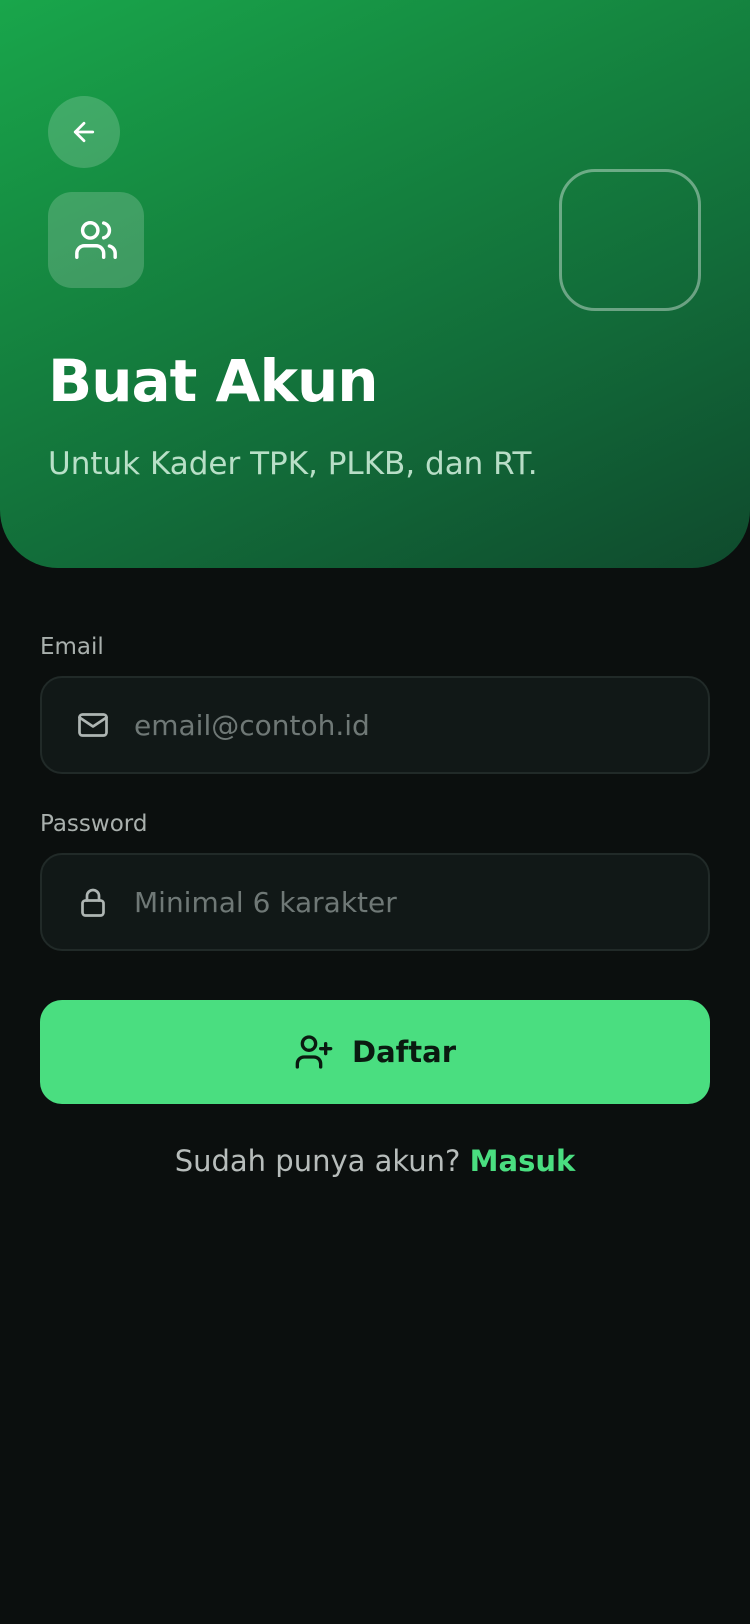 The height and width of the screenshot is (1624, 750). Describe the element at coordinates (72, 647) in the screenshot. I see `email-label: Email` at that location.